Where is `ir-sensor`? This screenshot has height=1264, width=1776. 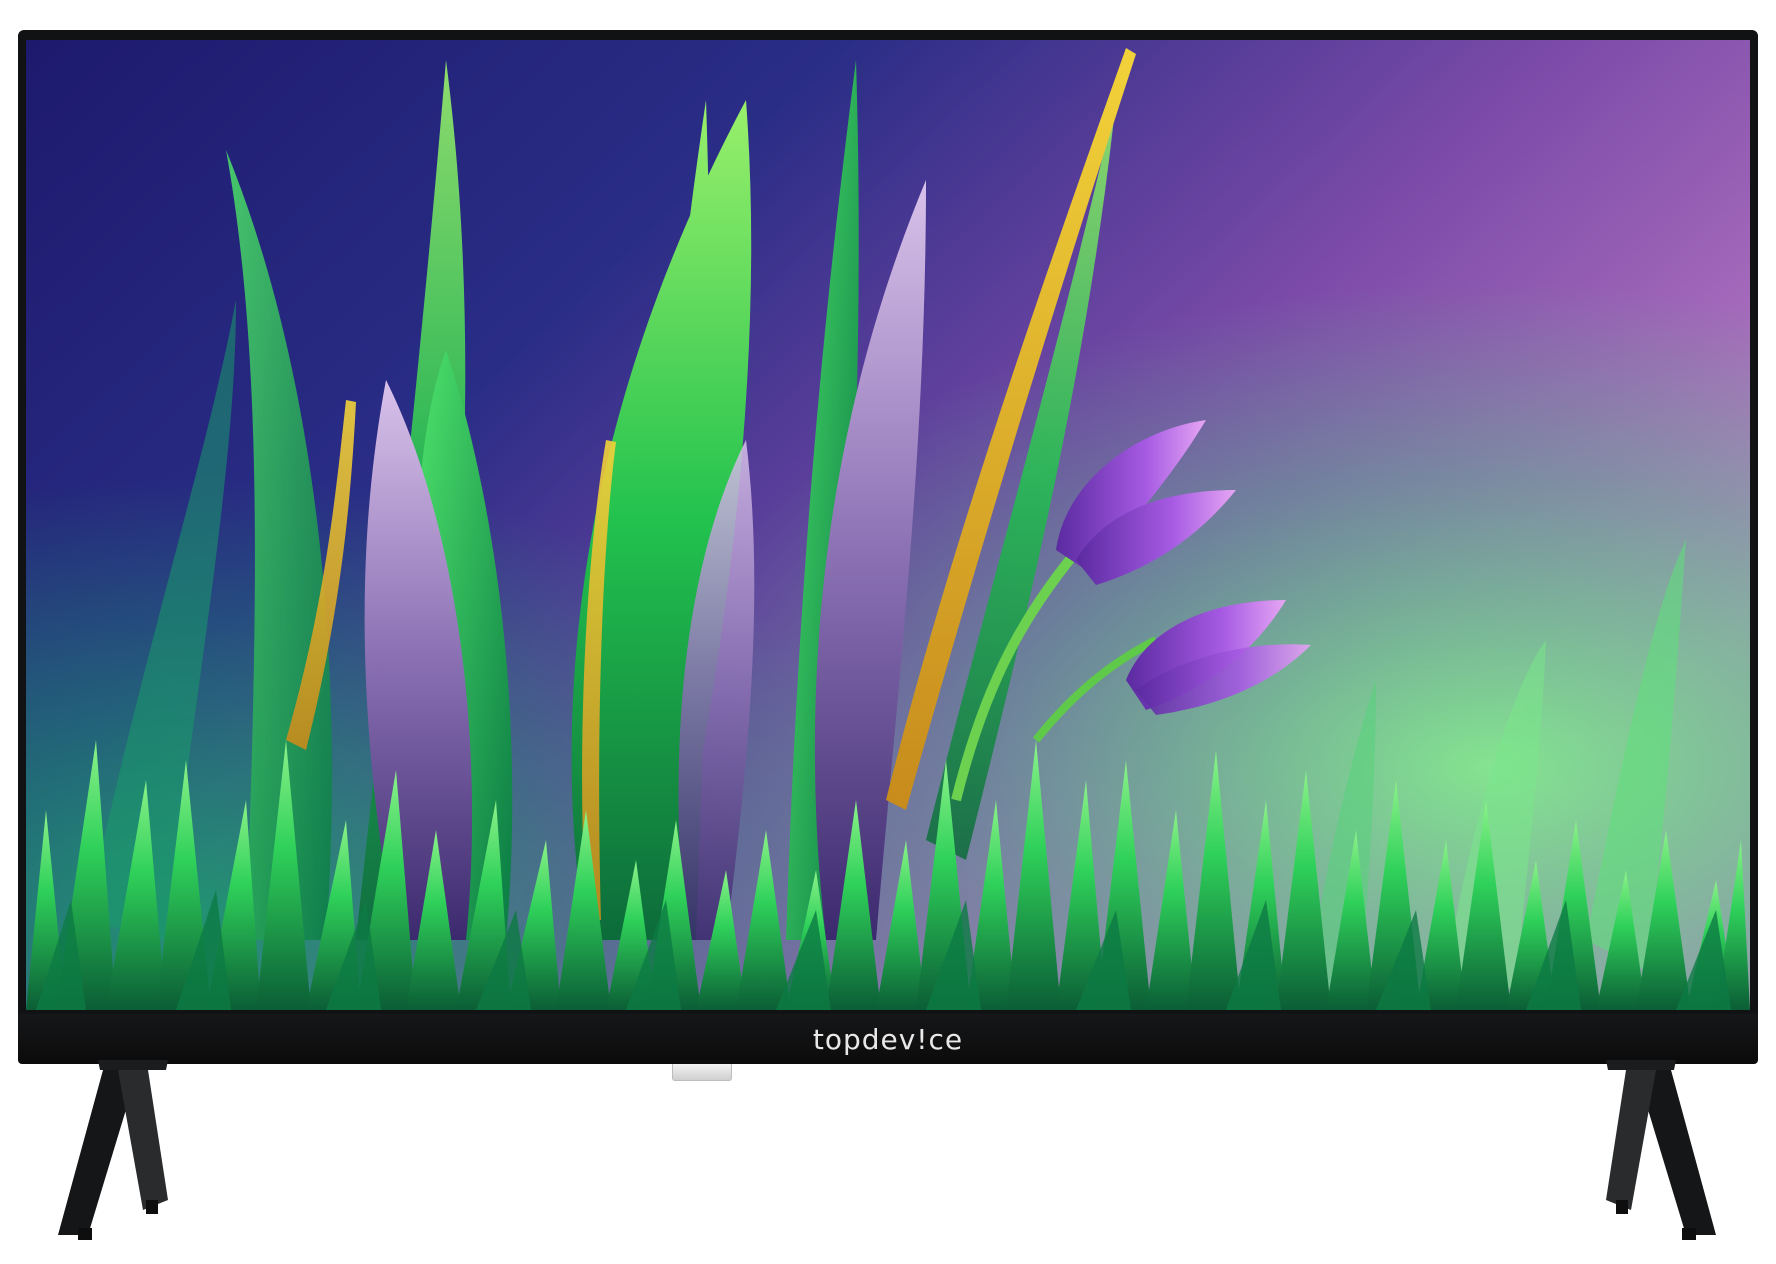
ir-sensor is located at coordinates (702, 1072).